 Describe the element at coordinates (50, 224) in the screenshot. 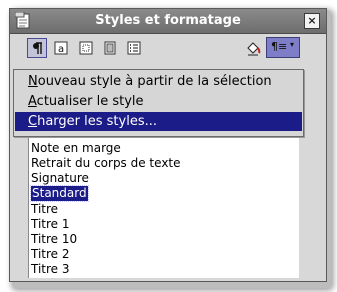

I see `list-item: Titre 1` at that location.